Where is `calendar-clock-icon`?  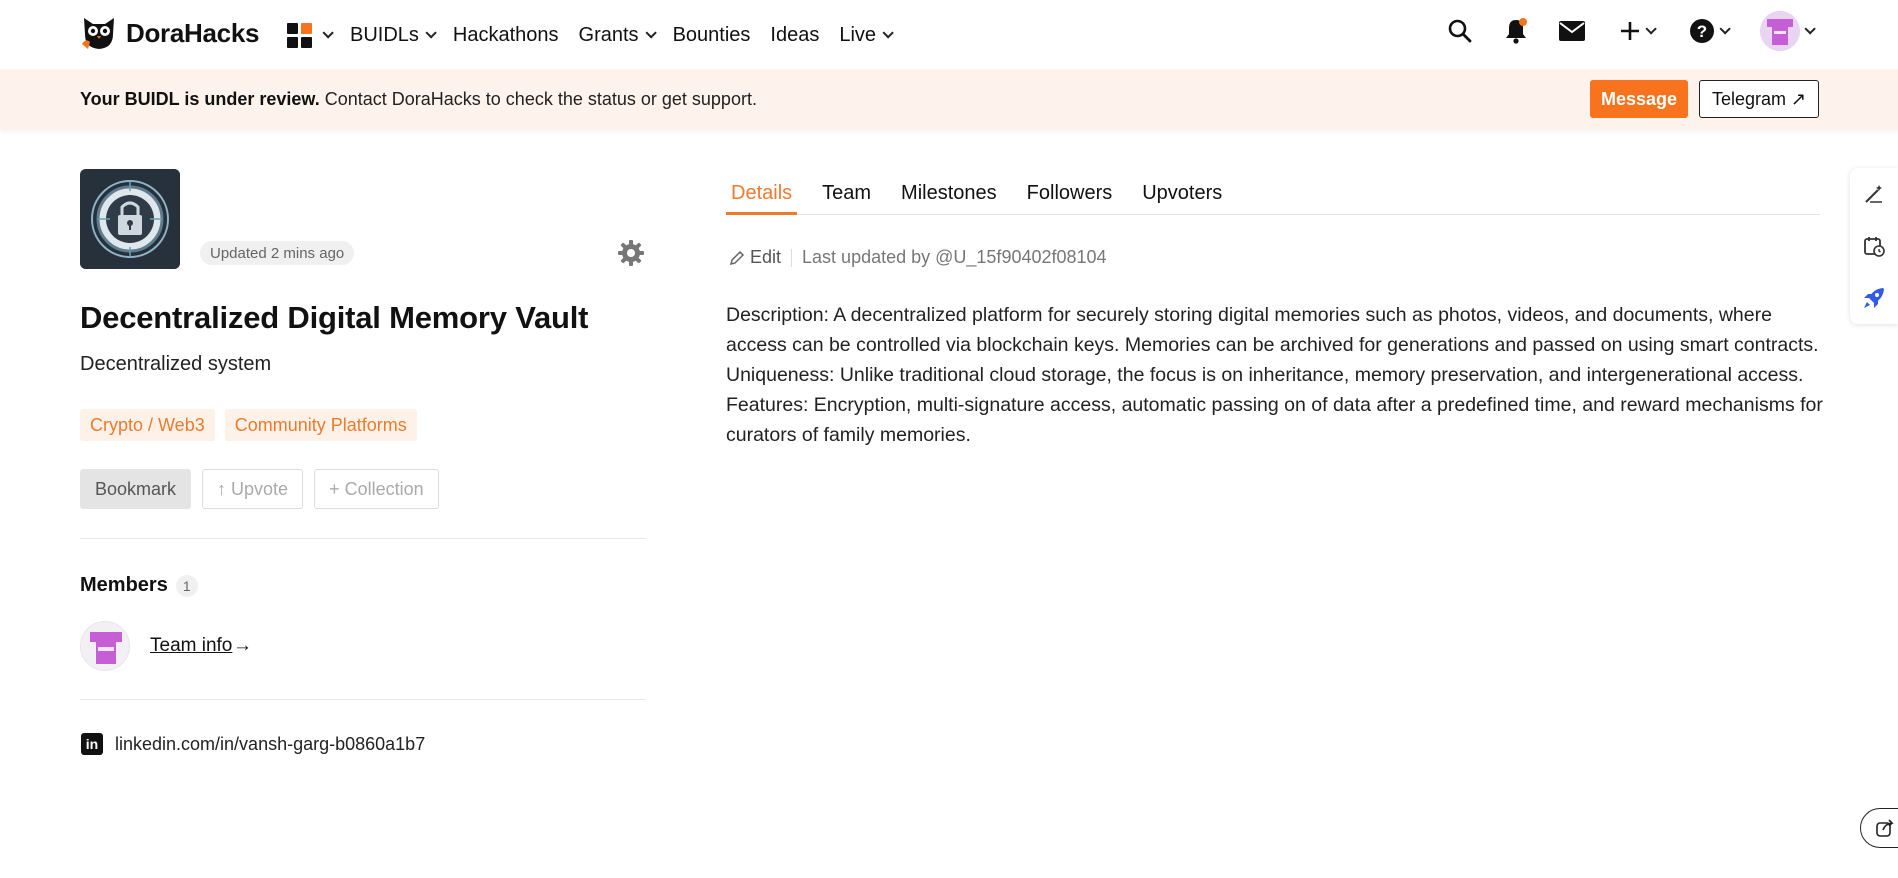
calendar-clock-icon is located at coordinates (1874, 247).